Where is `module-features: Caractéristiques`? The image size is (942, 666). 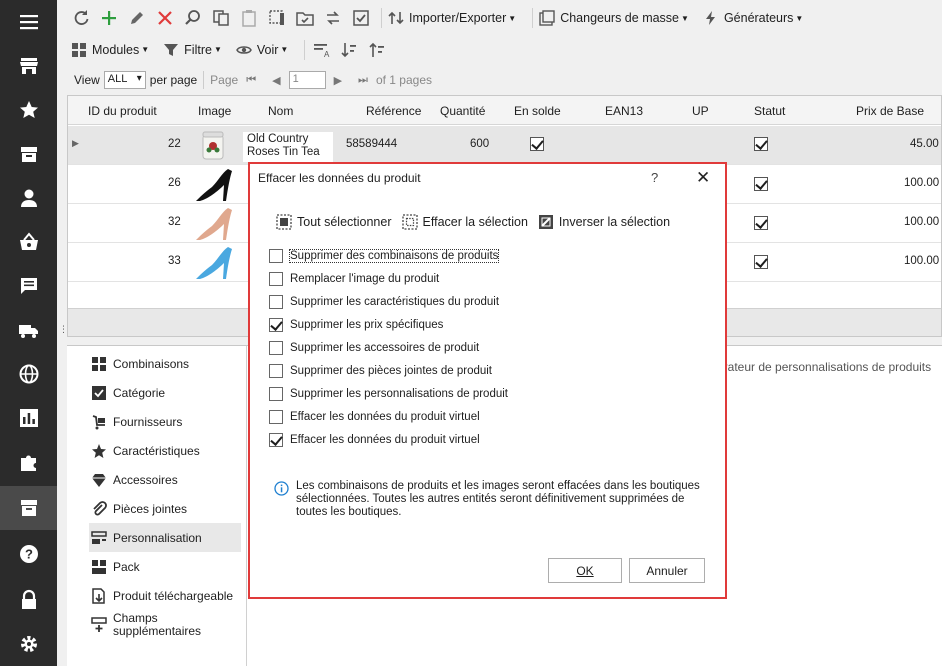
module-features: Caractéristiques is located at coordinates (165, 450).